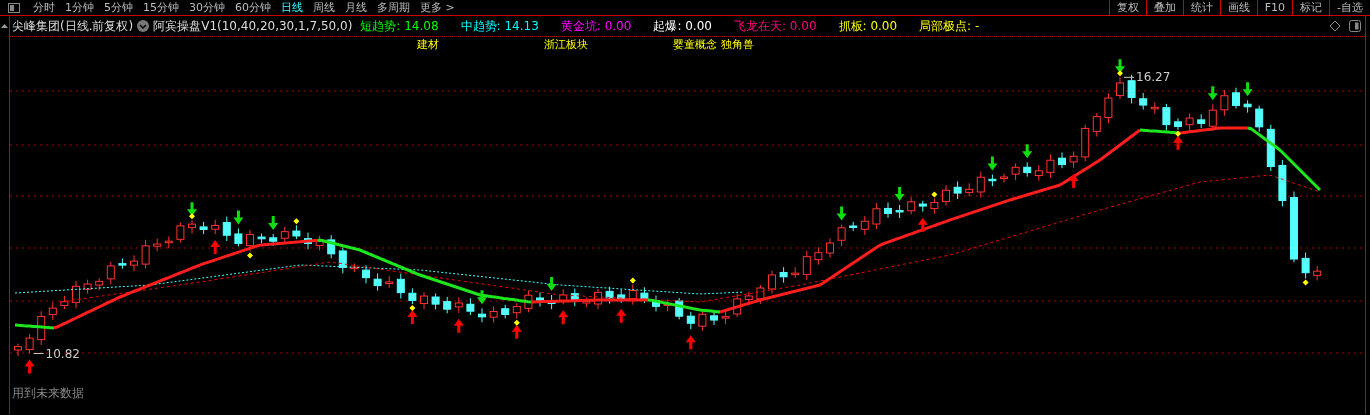 This screenshot has height=415, width=1370. Describe the element at coordinates (324, 7) in the screenshot. I see `period-tab: 周线` at that location.